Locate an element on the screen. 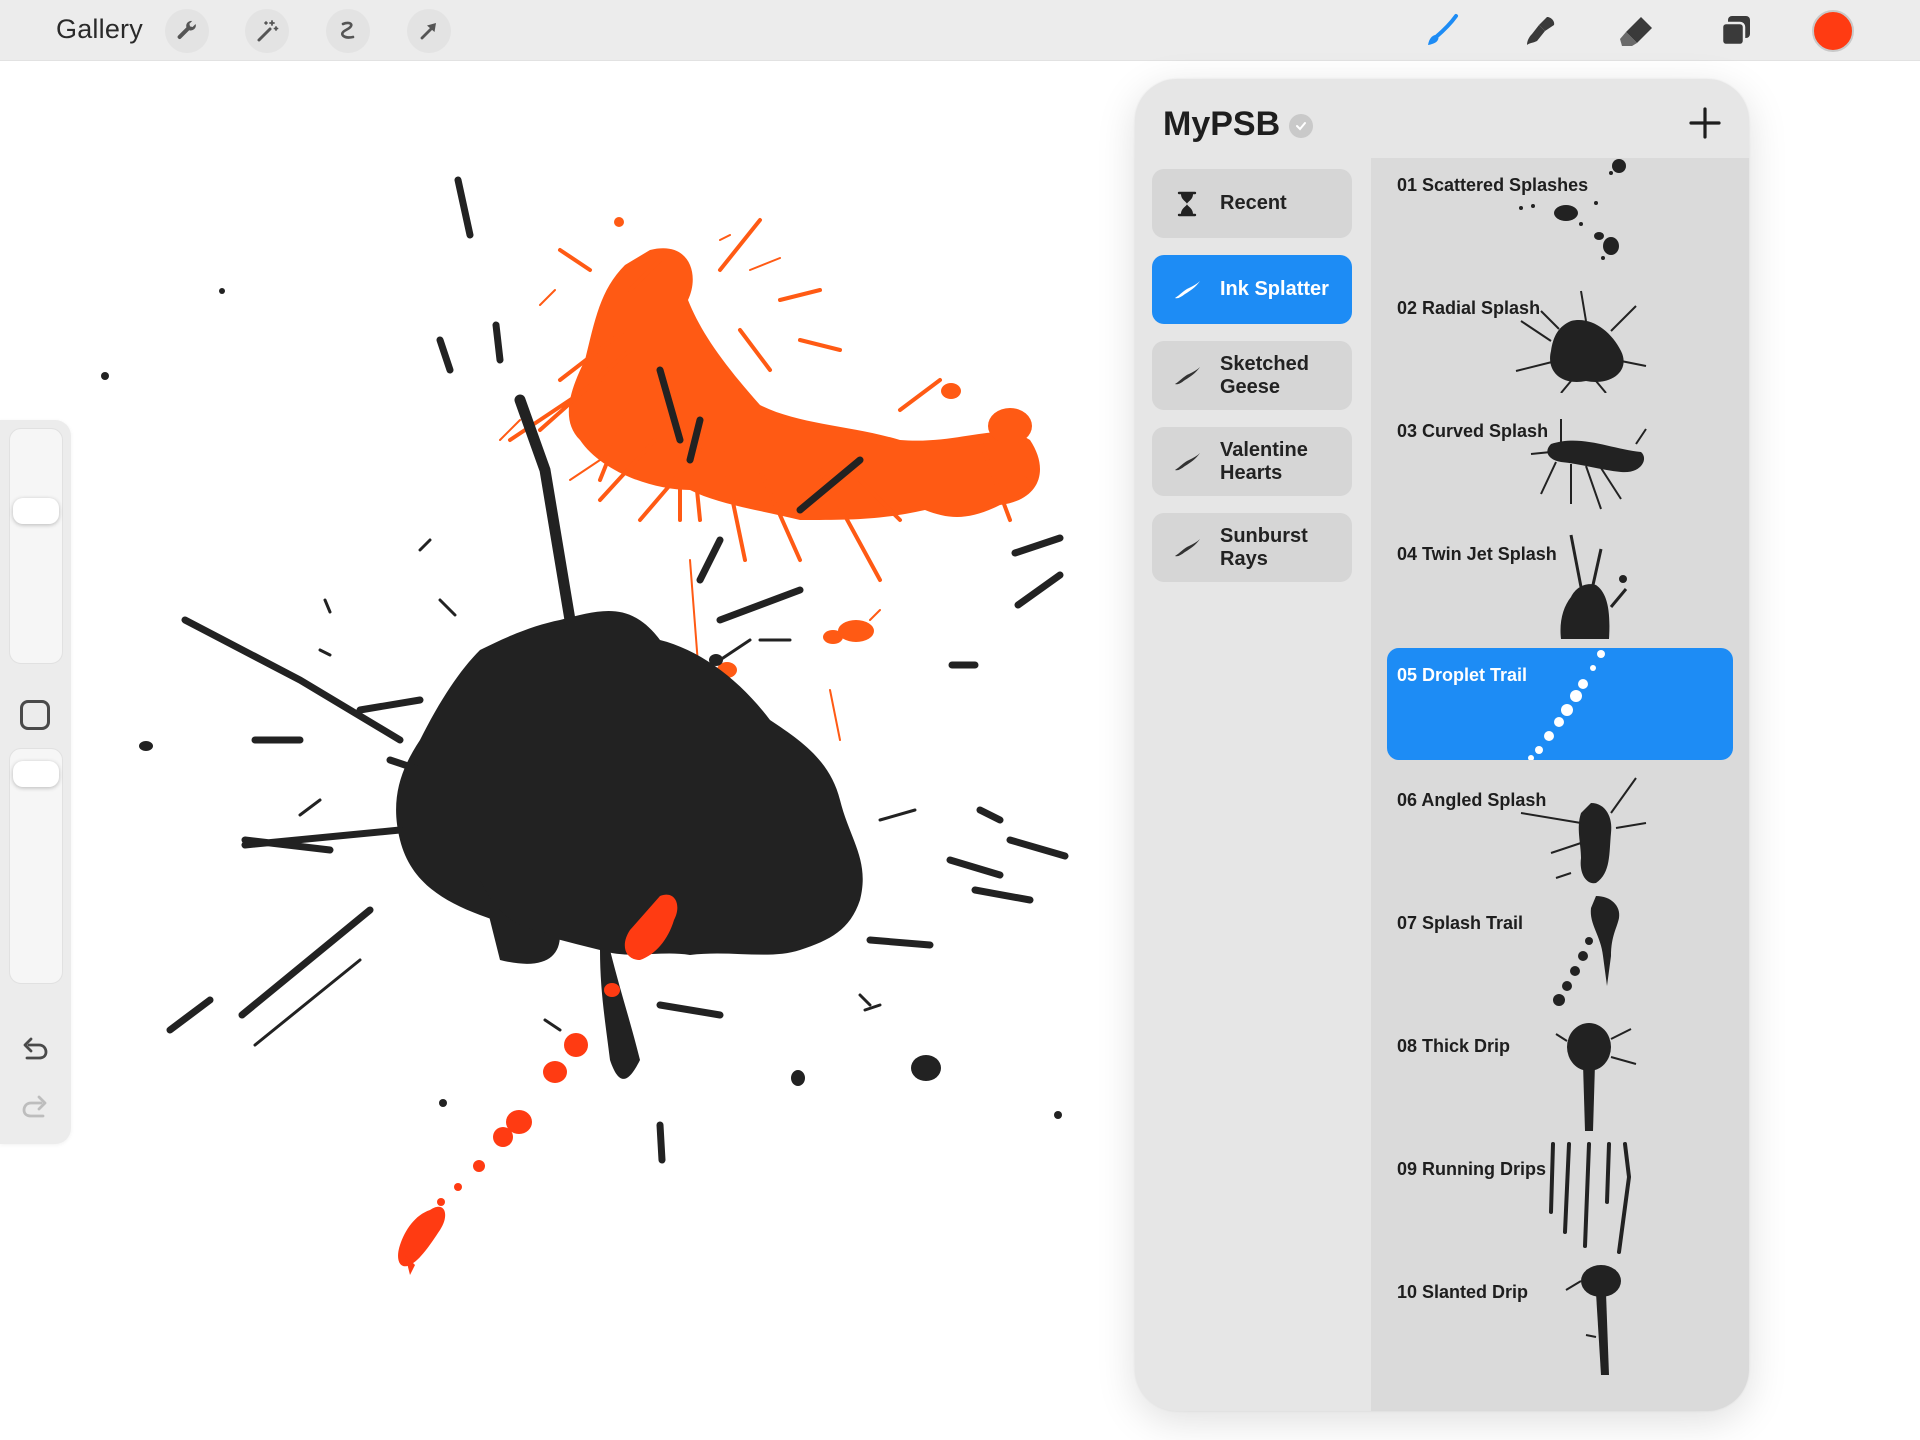 The height and width of the screenshot is (1440, 1920). layers-icon is located at coordinates (1735, 31).